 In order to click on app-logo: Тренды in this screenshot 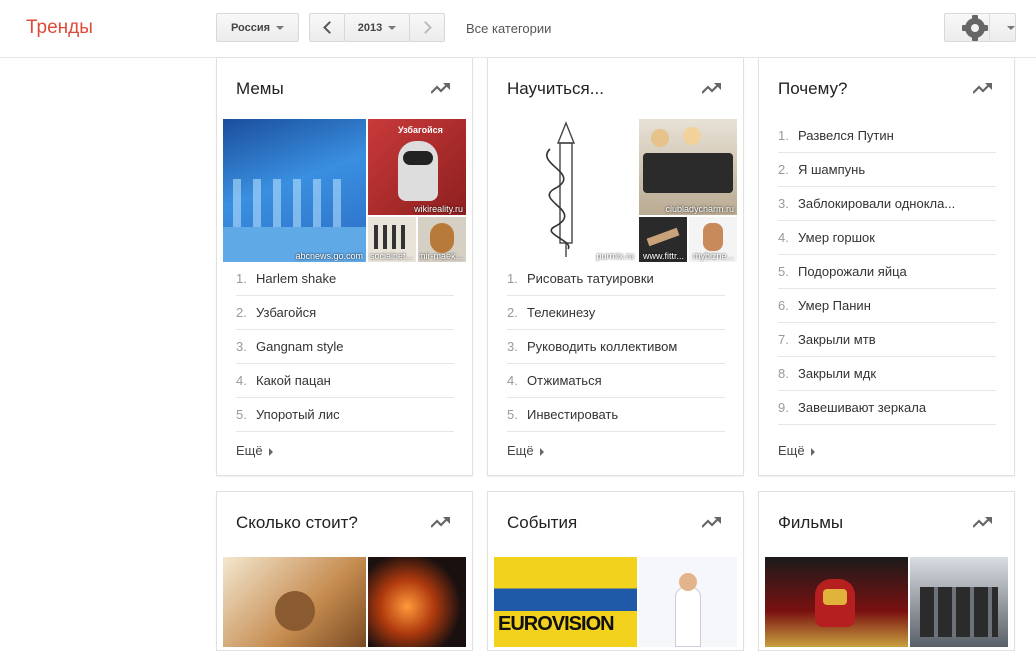, I will do `click(59, 28)`.